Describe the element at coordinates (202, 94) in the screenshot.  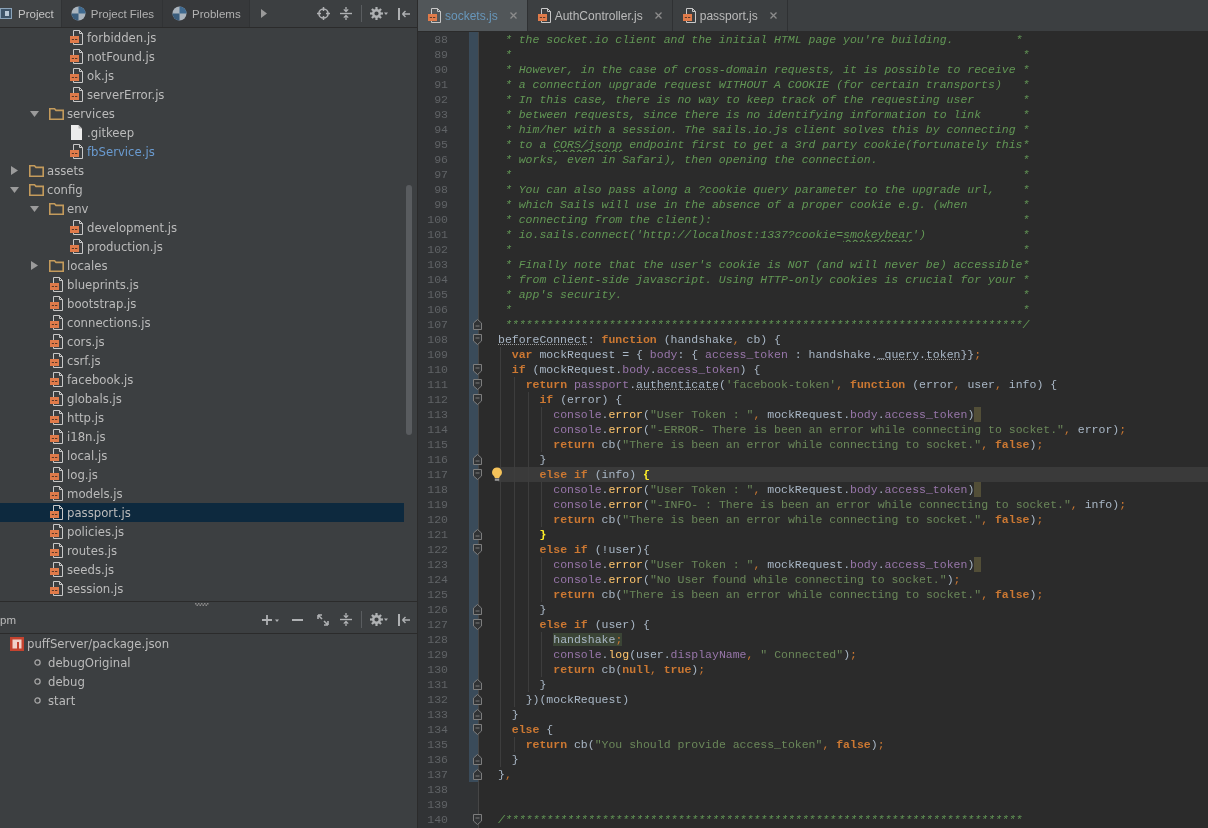
I see `tree-item: serverError.js` at that location.